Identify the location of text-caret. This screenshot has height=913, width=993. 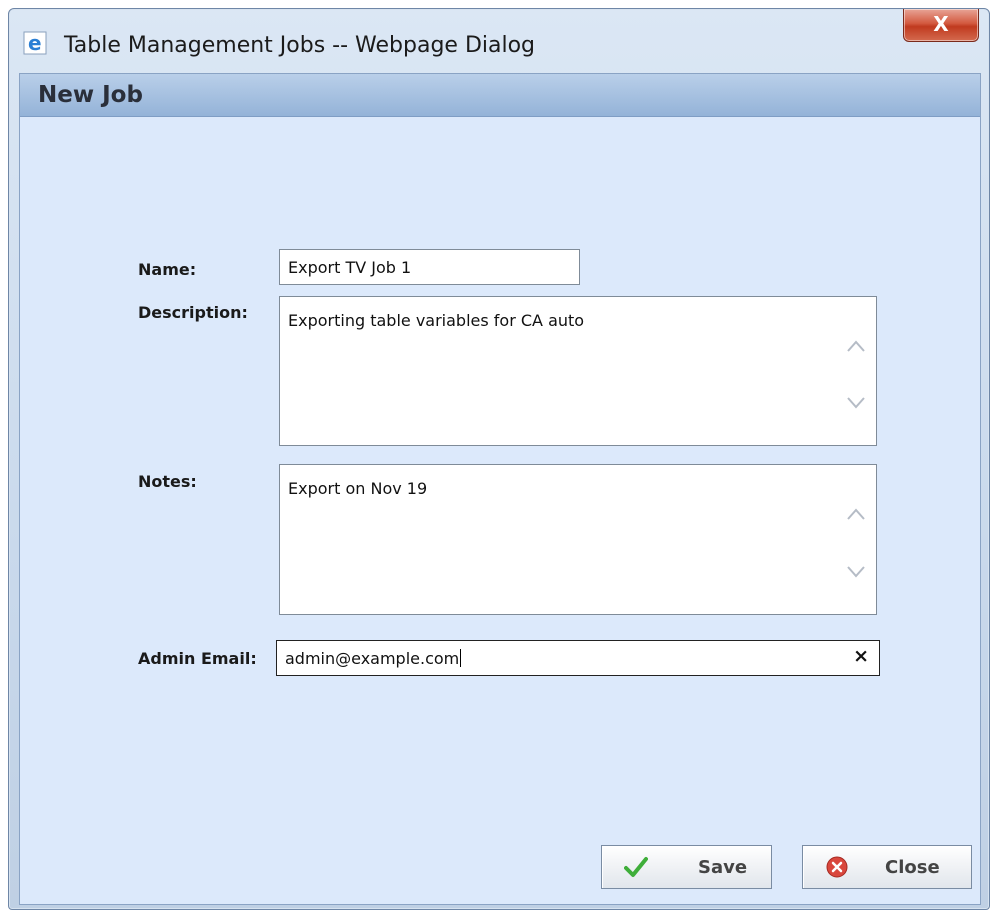
(461, 658).